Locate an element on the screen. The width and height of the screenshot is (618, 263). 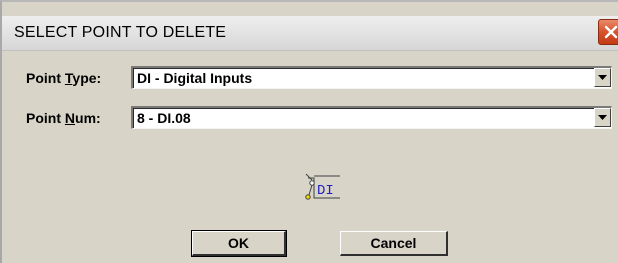
point-num-dropdown-button is located at coordinates (602, 117).